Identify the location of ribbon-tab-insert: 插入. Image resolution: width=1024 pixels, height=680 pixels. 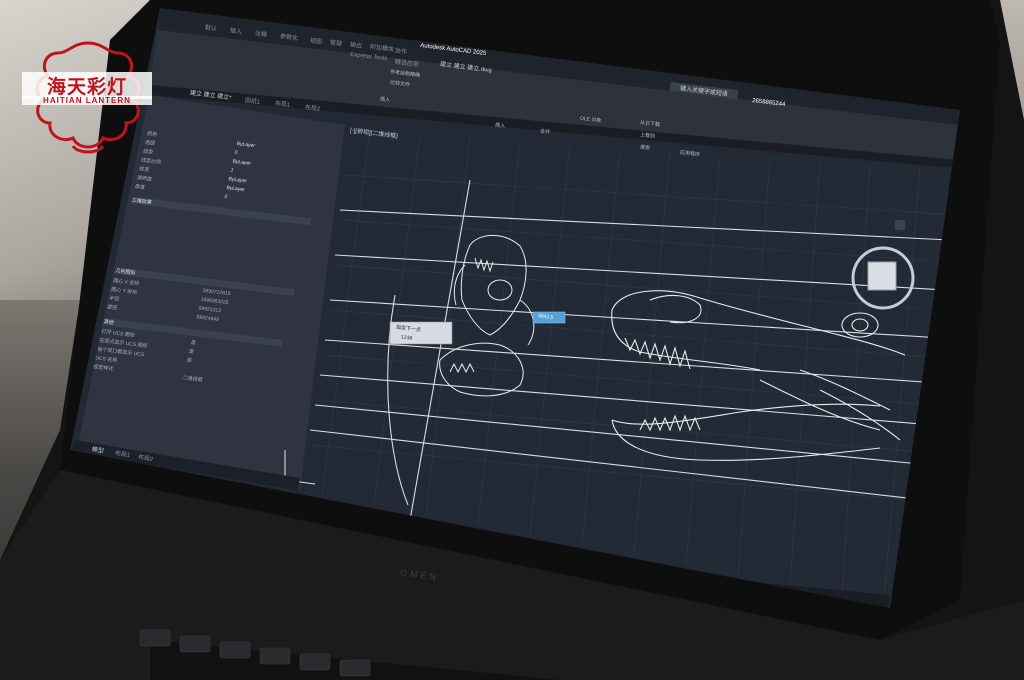
(235, 30).